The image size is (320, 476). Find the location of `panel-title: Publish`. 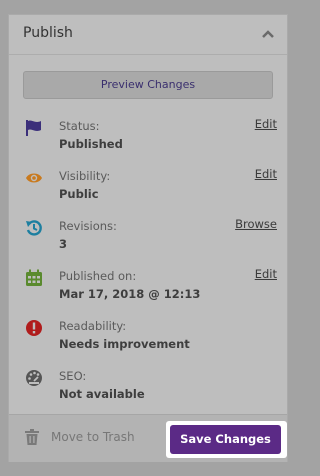

panel-title: Publish is located at coordinates (48, 33).